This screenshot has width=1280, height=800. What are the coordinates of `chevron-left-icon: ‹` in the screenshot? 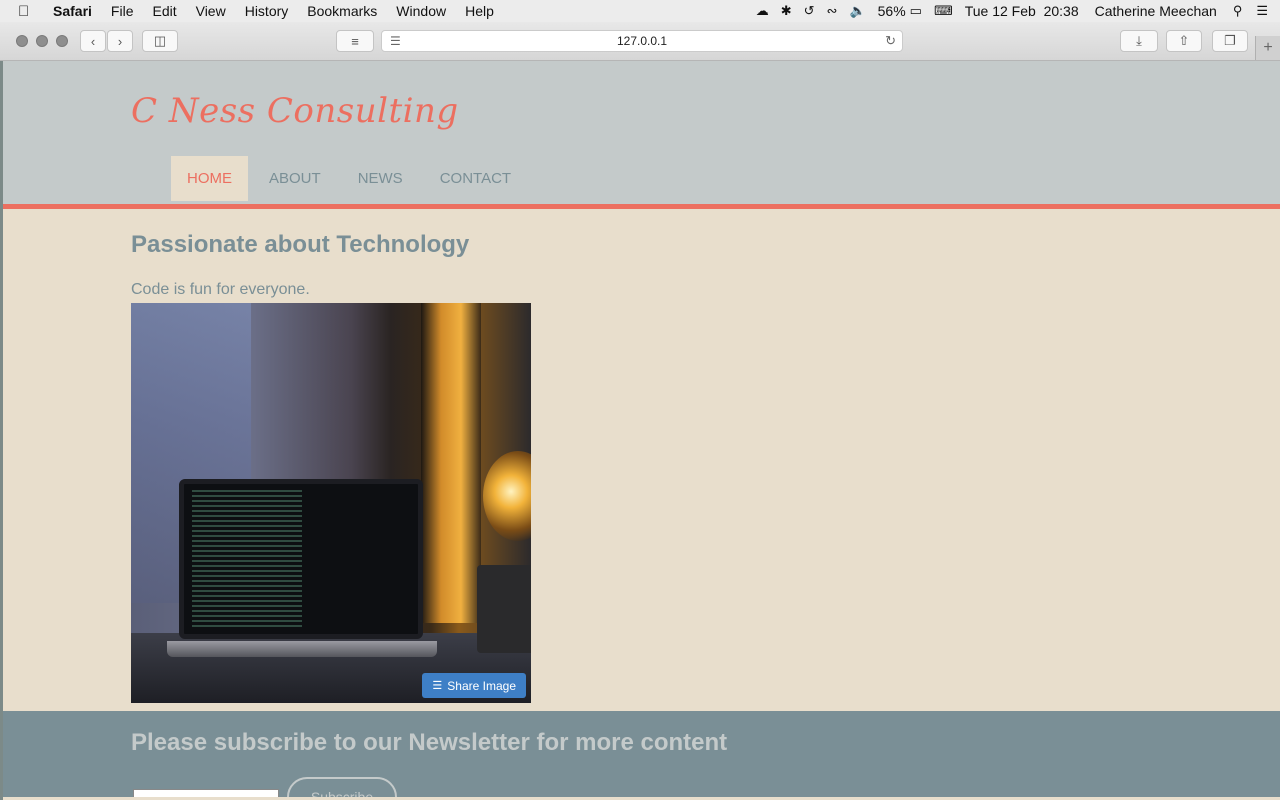 It's located at (93, 41).